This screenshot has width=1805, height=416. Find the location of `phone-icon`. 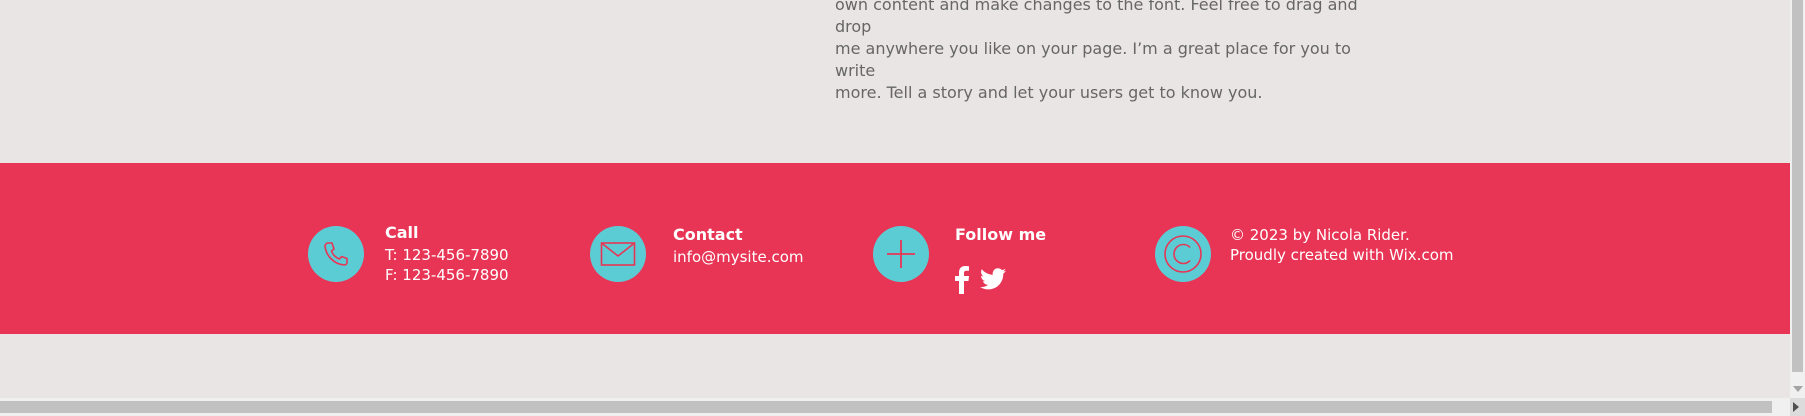

phone-icon is located at coordinates (336, 254).